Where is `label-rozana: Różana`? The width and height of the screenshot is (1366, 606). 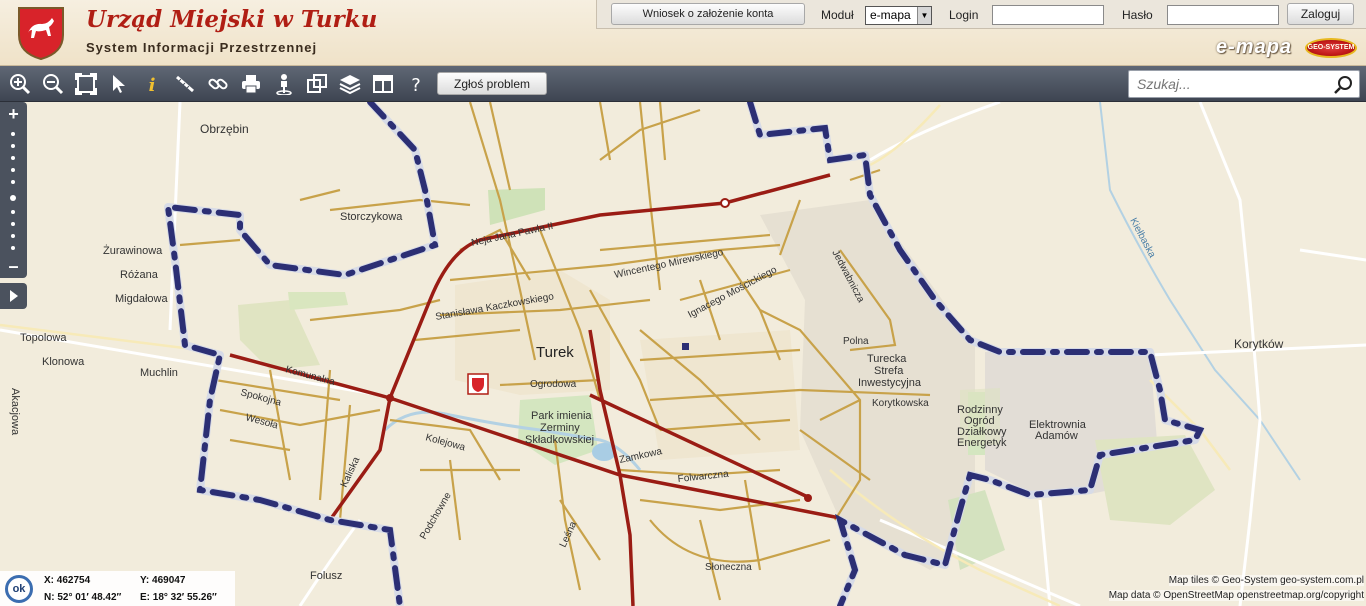 label-rozana: Różana is located at coordinates (139, 275).